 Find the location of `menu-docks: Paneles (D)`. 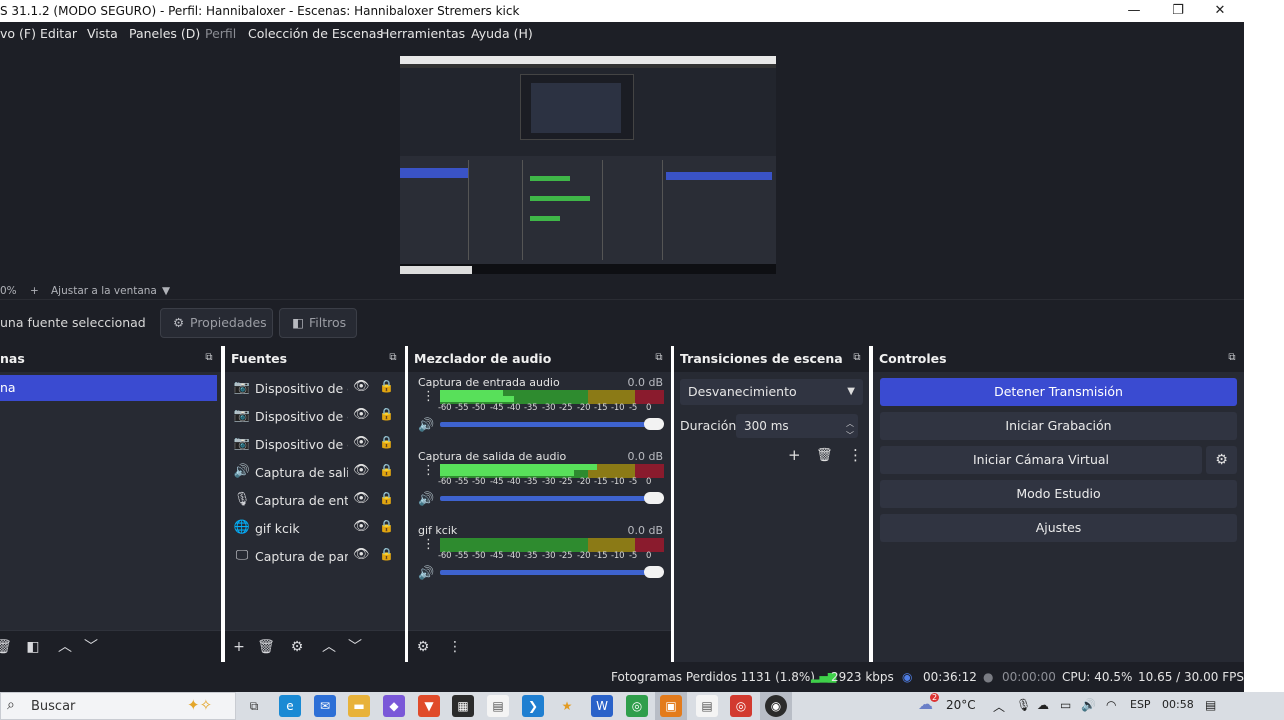

menu-docks: Paneles (D) is located at coordinates (164, 33).